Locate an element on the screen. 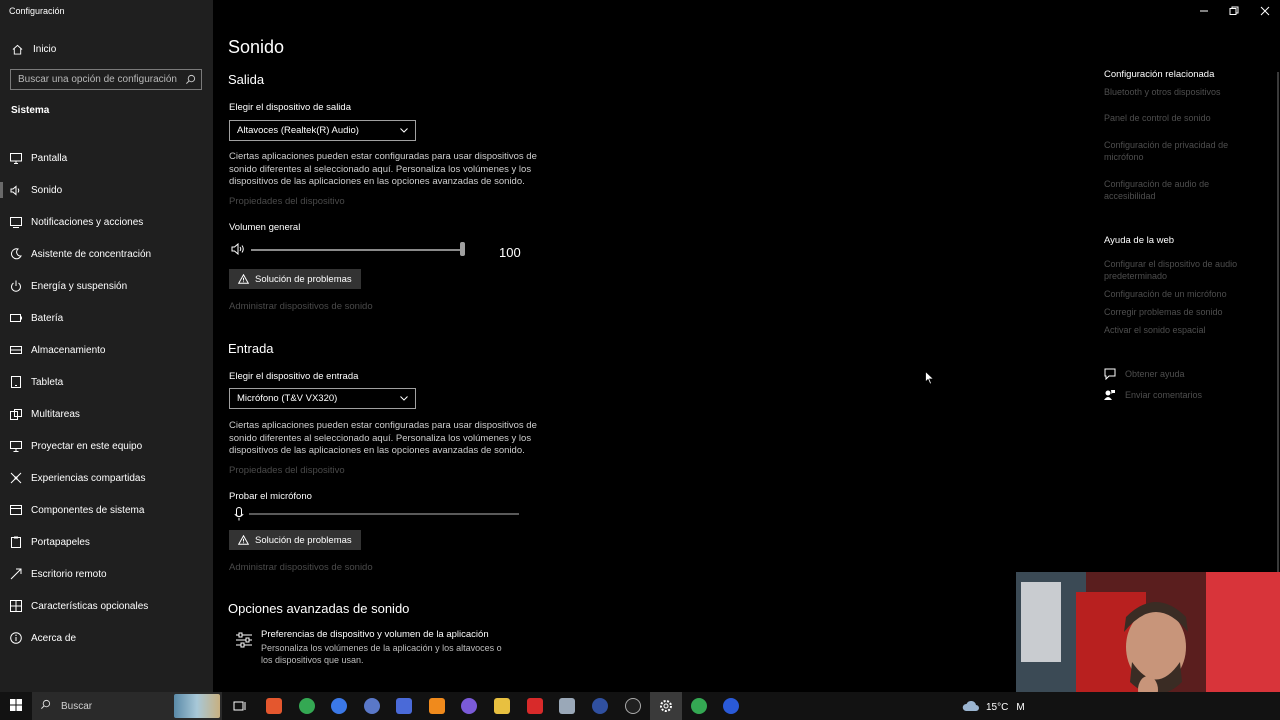 This screenshot has width=1280, height=720. app-icon-gray is located at coordinates (567, 706).